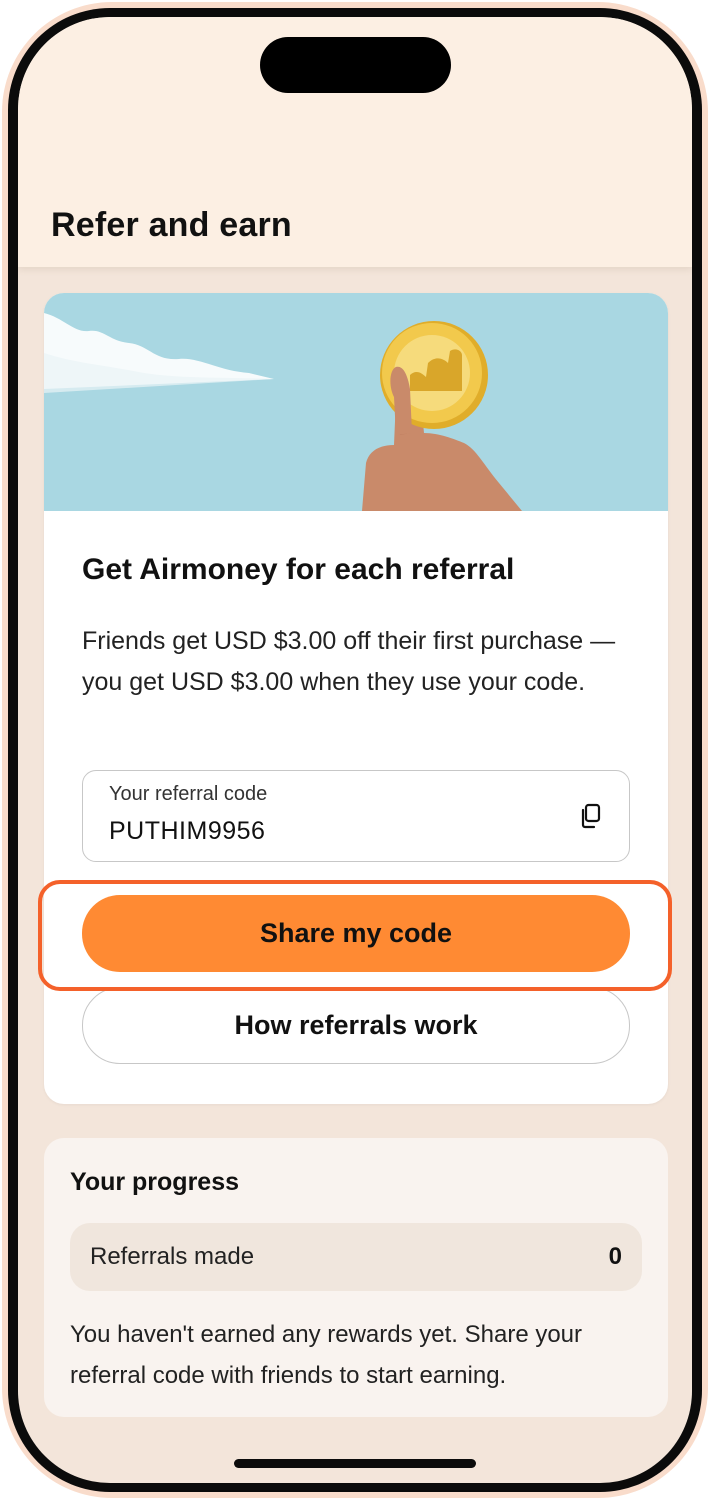 This screenshot has height=1500, width=710. Describe the element at coordinates (172, 1256) in the screenshot. I see `referrals-made-label: Referrals made` at that location.